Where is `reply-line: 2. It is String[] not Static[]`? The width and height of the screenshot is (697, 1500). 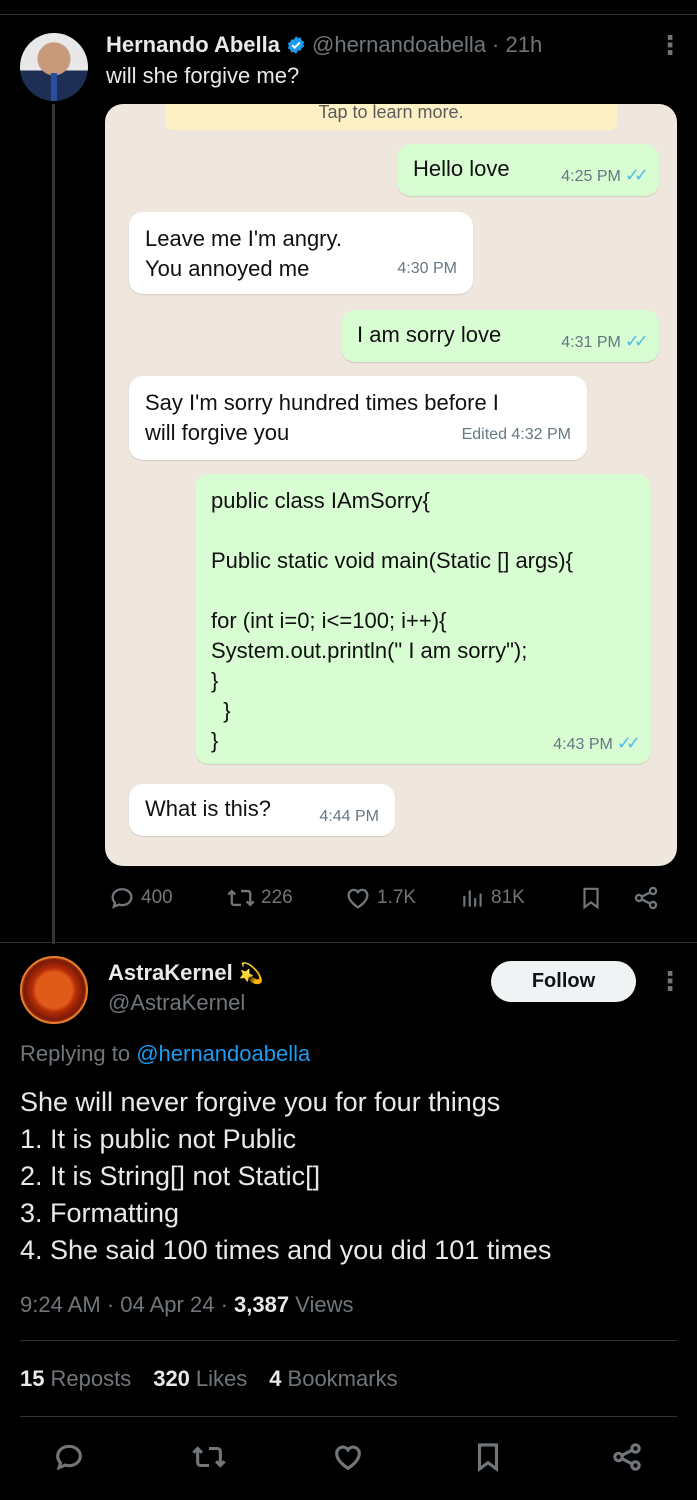 reply-line: 2. It is String[] not Static[] is located at coordinates (170, 1176).